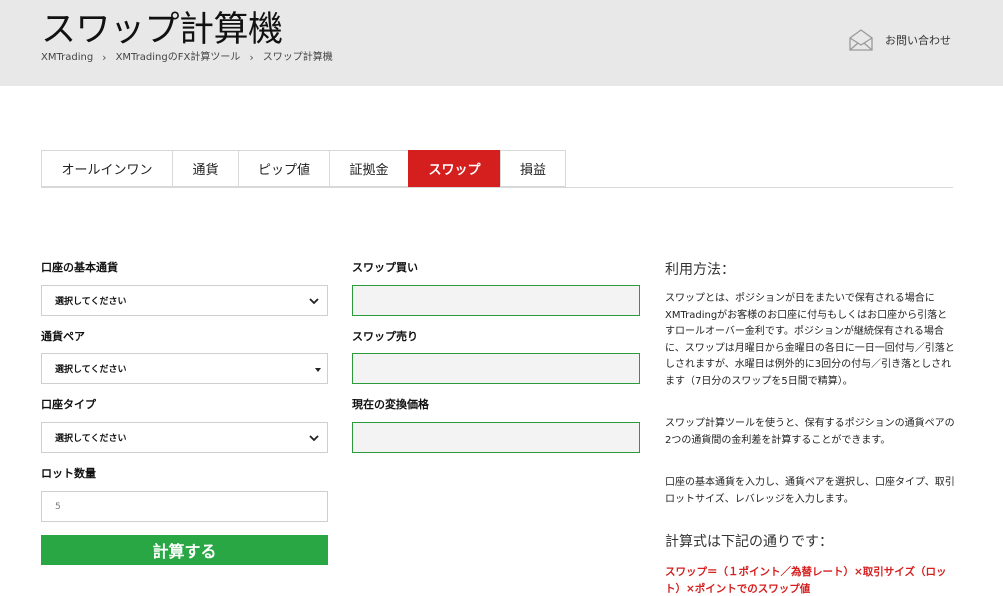  What do you see at coordinates (385, 336) in the screenshot?
I see `swap-sell-label: スワップ売り` at bounding box center [385, 336].